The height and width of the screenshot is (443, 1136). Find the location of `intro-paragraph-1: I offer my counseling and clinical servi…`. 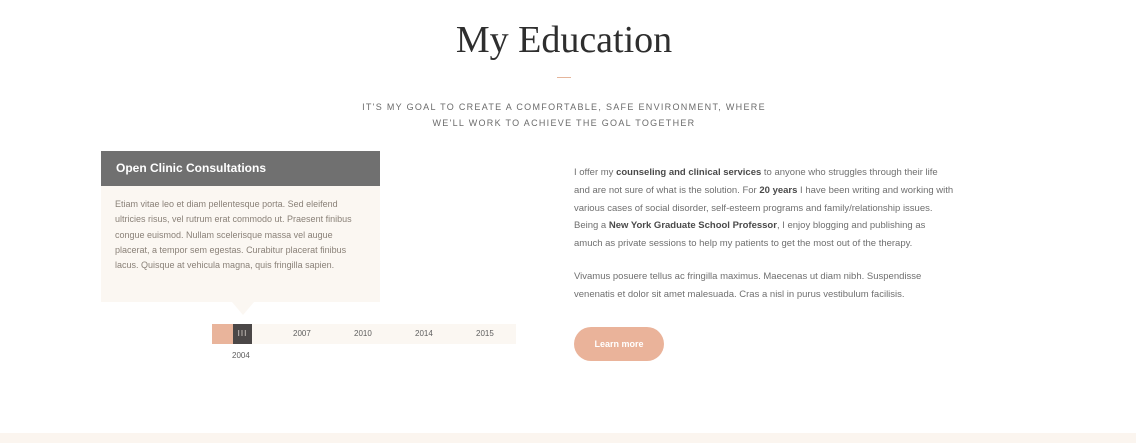

intro-paragraph-1: I offer my counseling and clinical servi… is located at coordinates (765, 208).